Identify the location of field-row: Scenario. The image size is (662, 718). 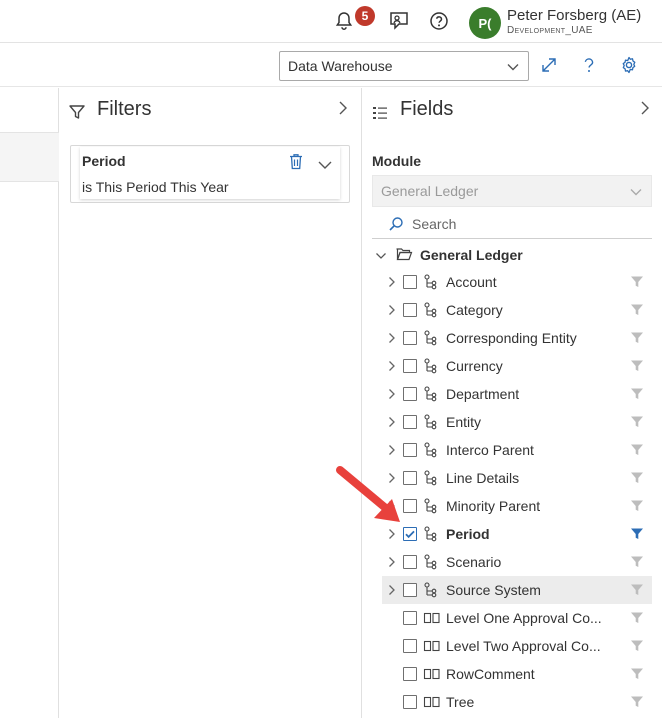
(517, 562).